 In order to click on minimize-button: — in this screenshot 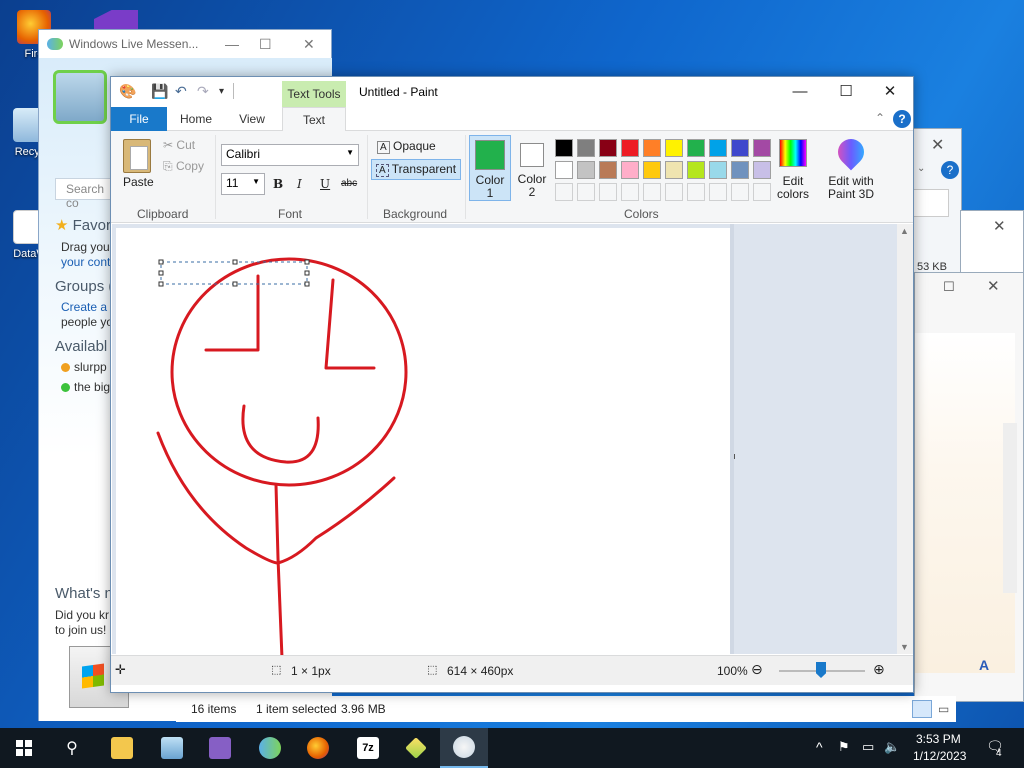, I will do `click(800, 92)`.